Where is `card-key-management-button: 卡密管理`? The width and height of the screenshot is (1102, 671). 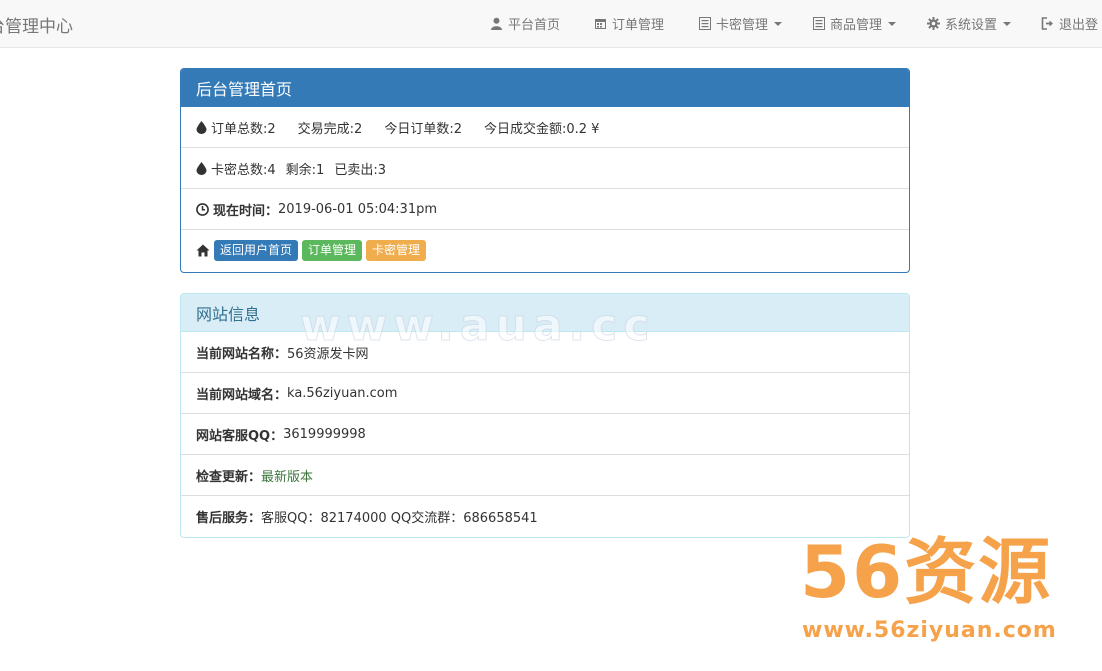 card-key-management-button: 卡密管理 is located at coordinates (396, 250).